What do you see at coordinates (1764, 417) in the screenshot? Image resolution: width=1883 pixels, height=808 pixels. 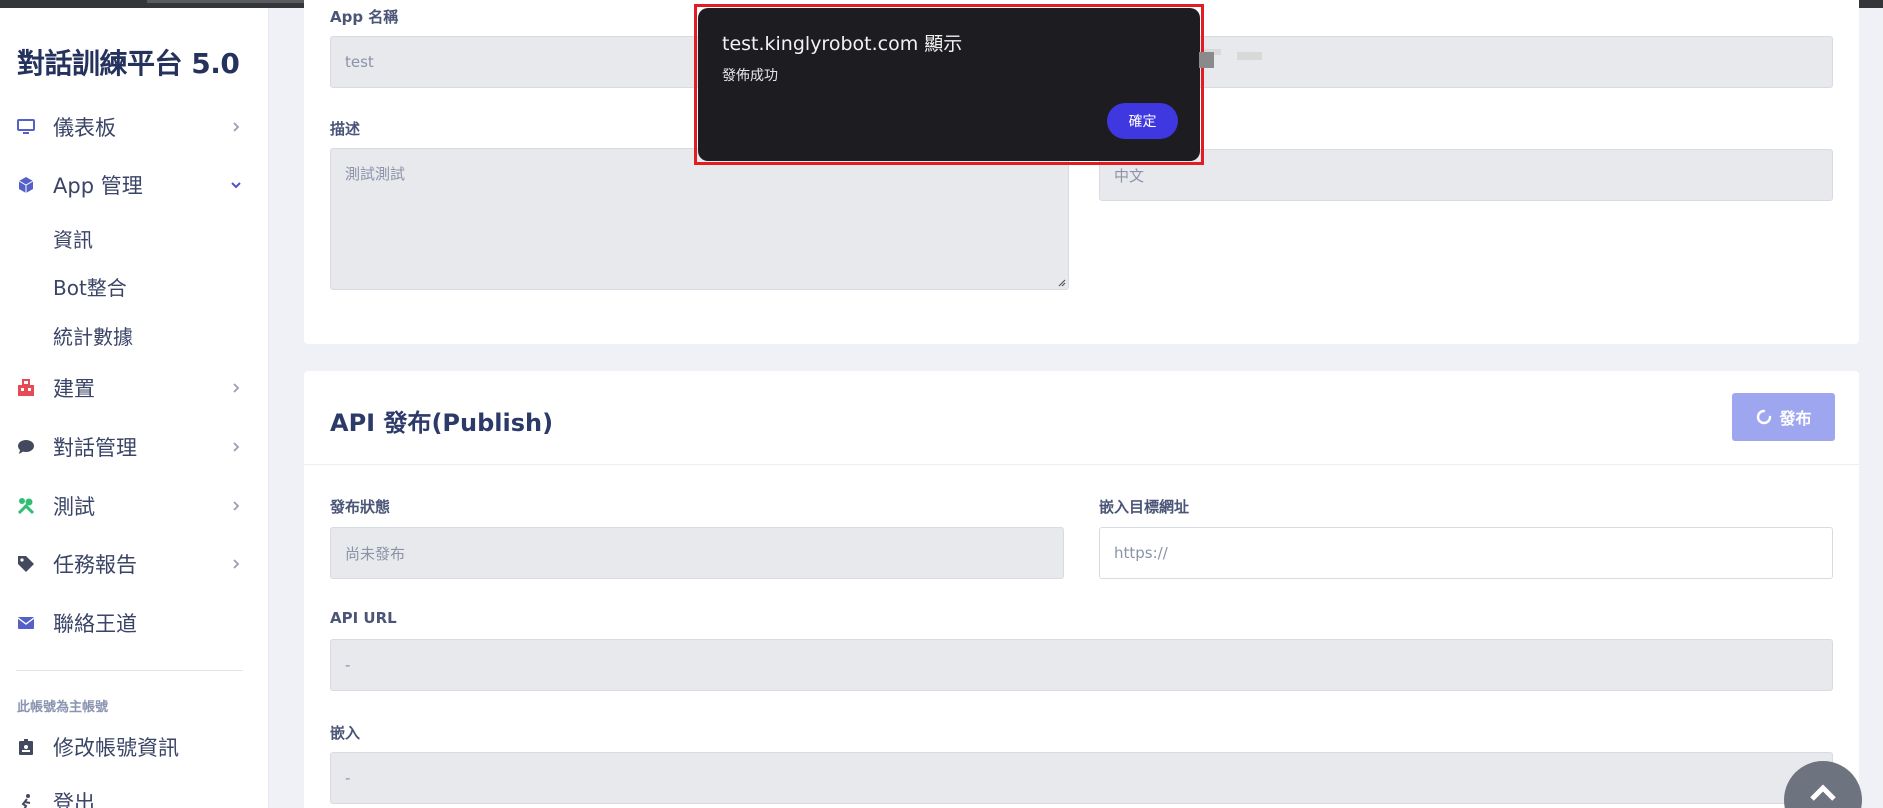 I see `spinner-icon` at bounding box center [1764, 417].